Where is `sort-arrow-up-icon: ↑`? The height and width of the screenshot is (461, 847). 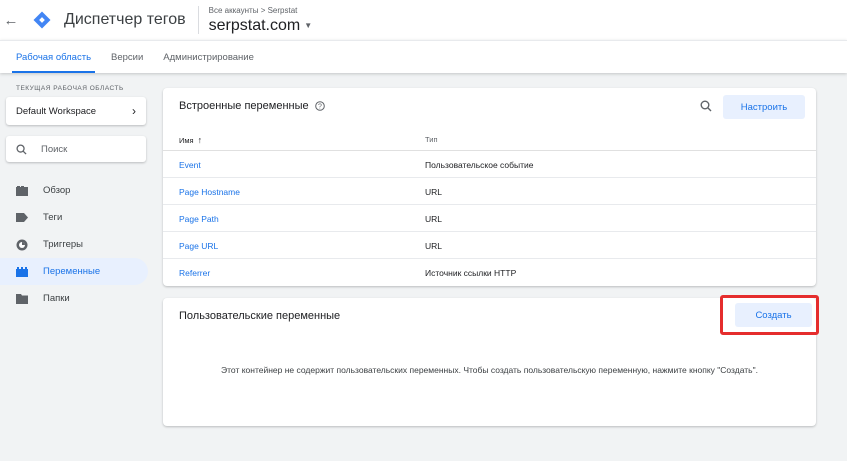
sort-arrow-up-icon: ↑ is located at coordinates (200, 140).